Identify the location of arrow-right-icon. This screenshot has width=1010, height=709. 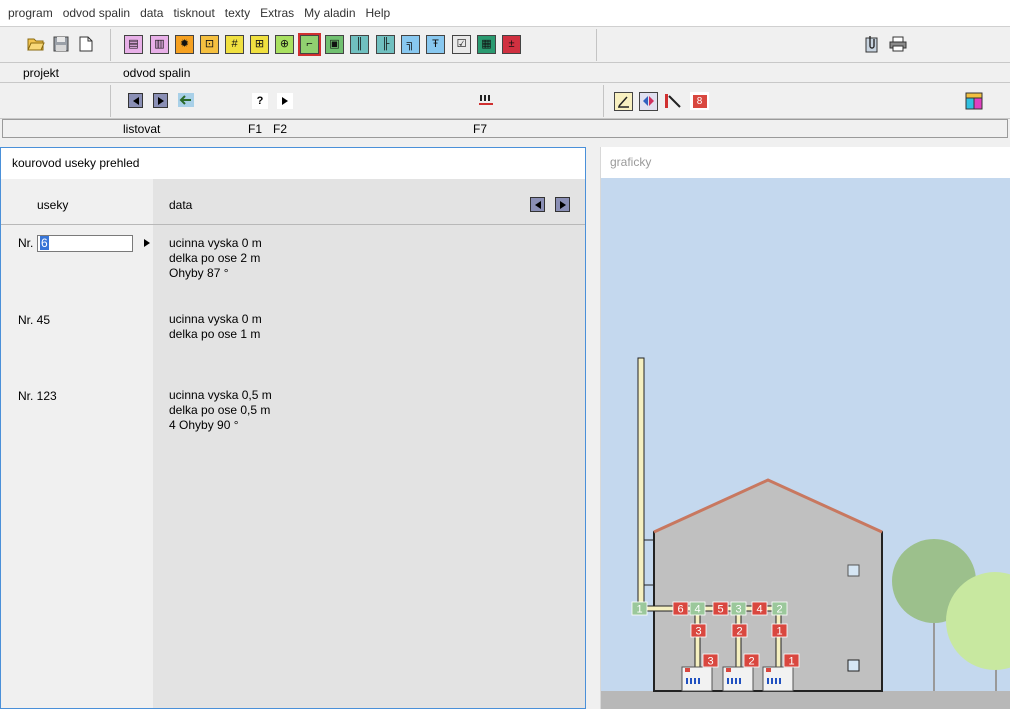
(562, 204).